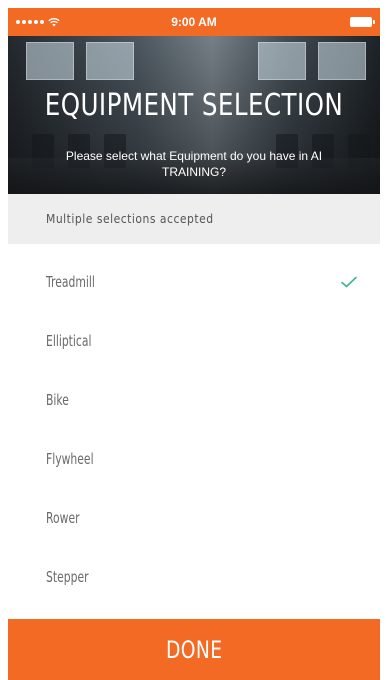 The height and width of the screenshot is (680, 386). I want to click on wifi-icon, so click(54, 22).